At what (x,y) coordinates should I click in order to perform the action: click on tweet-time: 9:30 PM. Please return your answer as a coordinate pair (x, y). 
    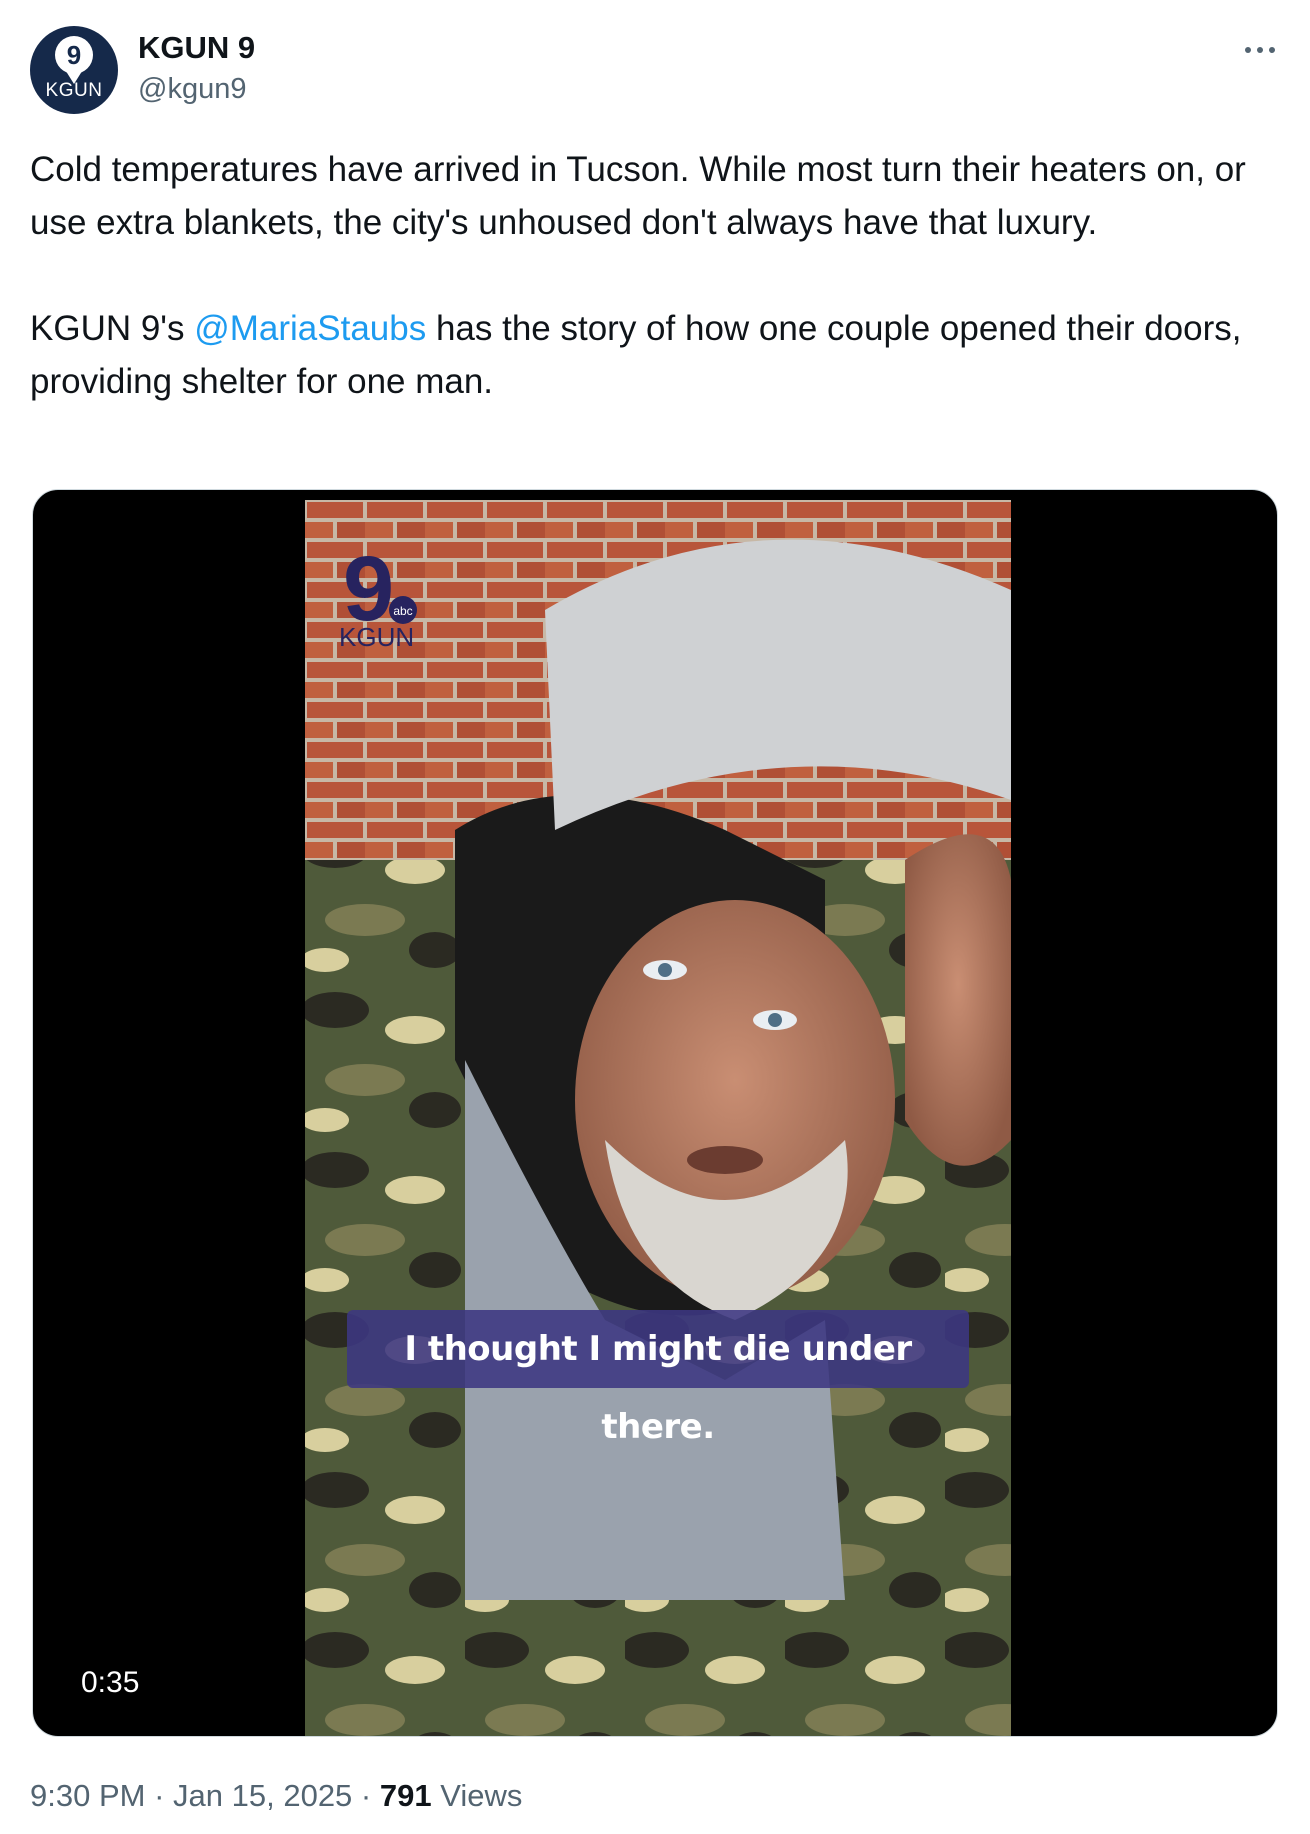
    Looking at the image, I should click on (87, 1795).